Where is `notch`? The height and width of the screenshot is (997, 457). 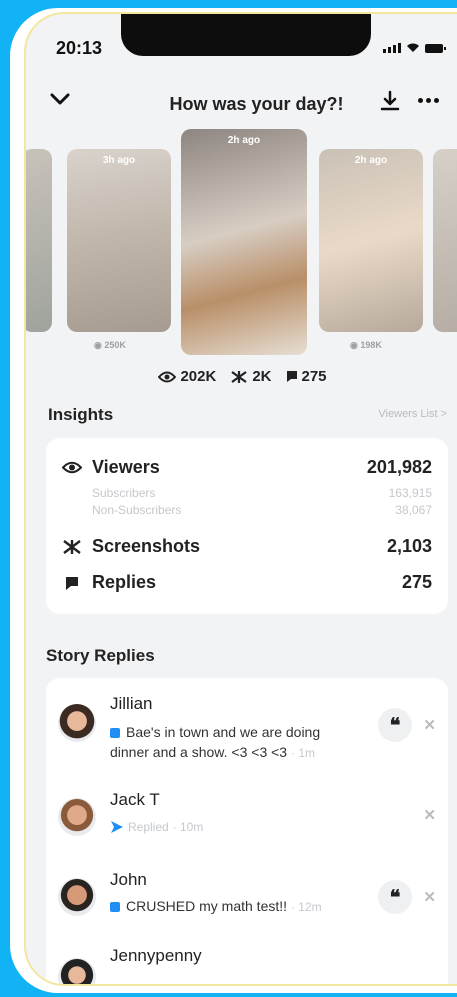
notch is located at coordinates (246, 35).